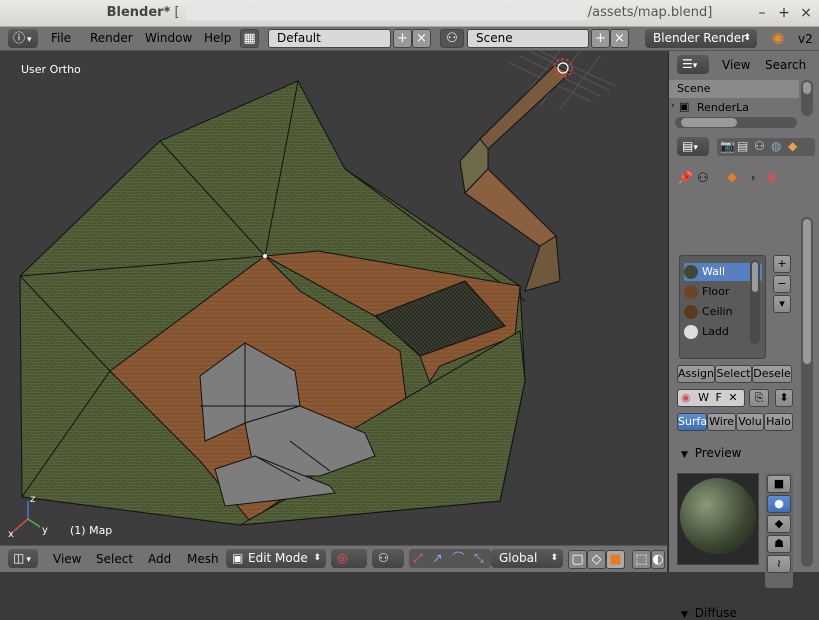 The width and height of the screenshot is (819, 620). Describe the element at coordinates (686, 397) in the screenshot. I see `material-browse-icon: ◉` at that location.